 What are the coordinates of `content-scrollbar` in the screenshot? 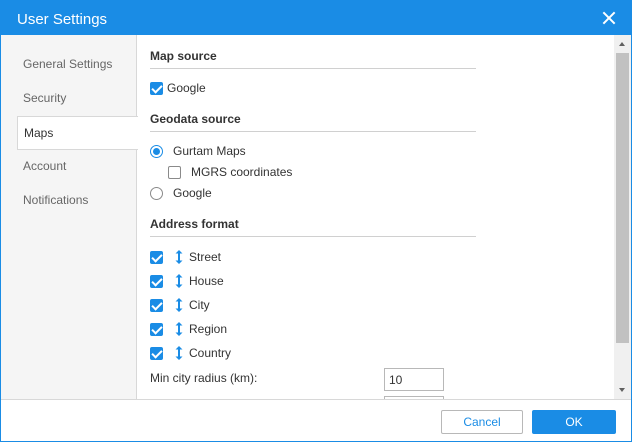 It's located at (622, 217).